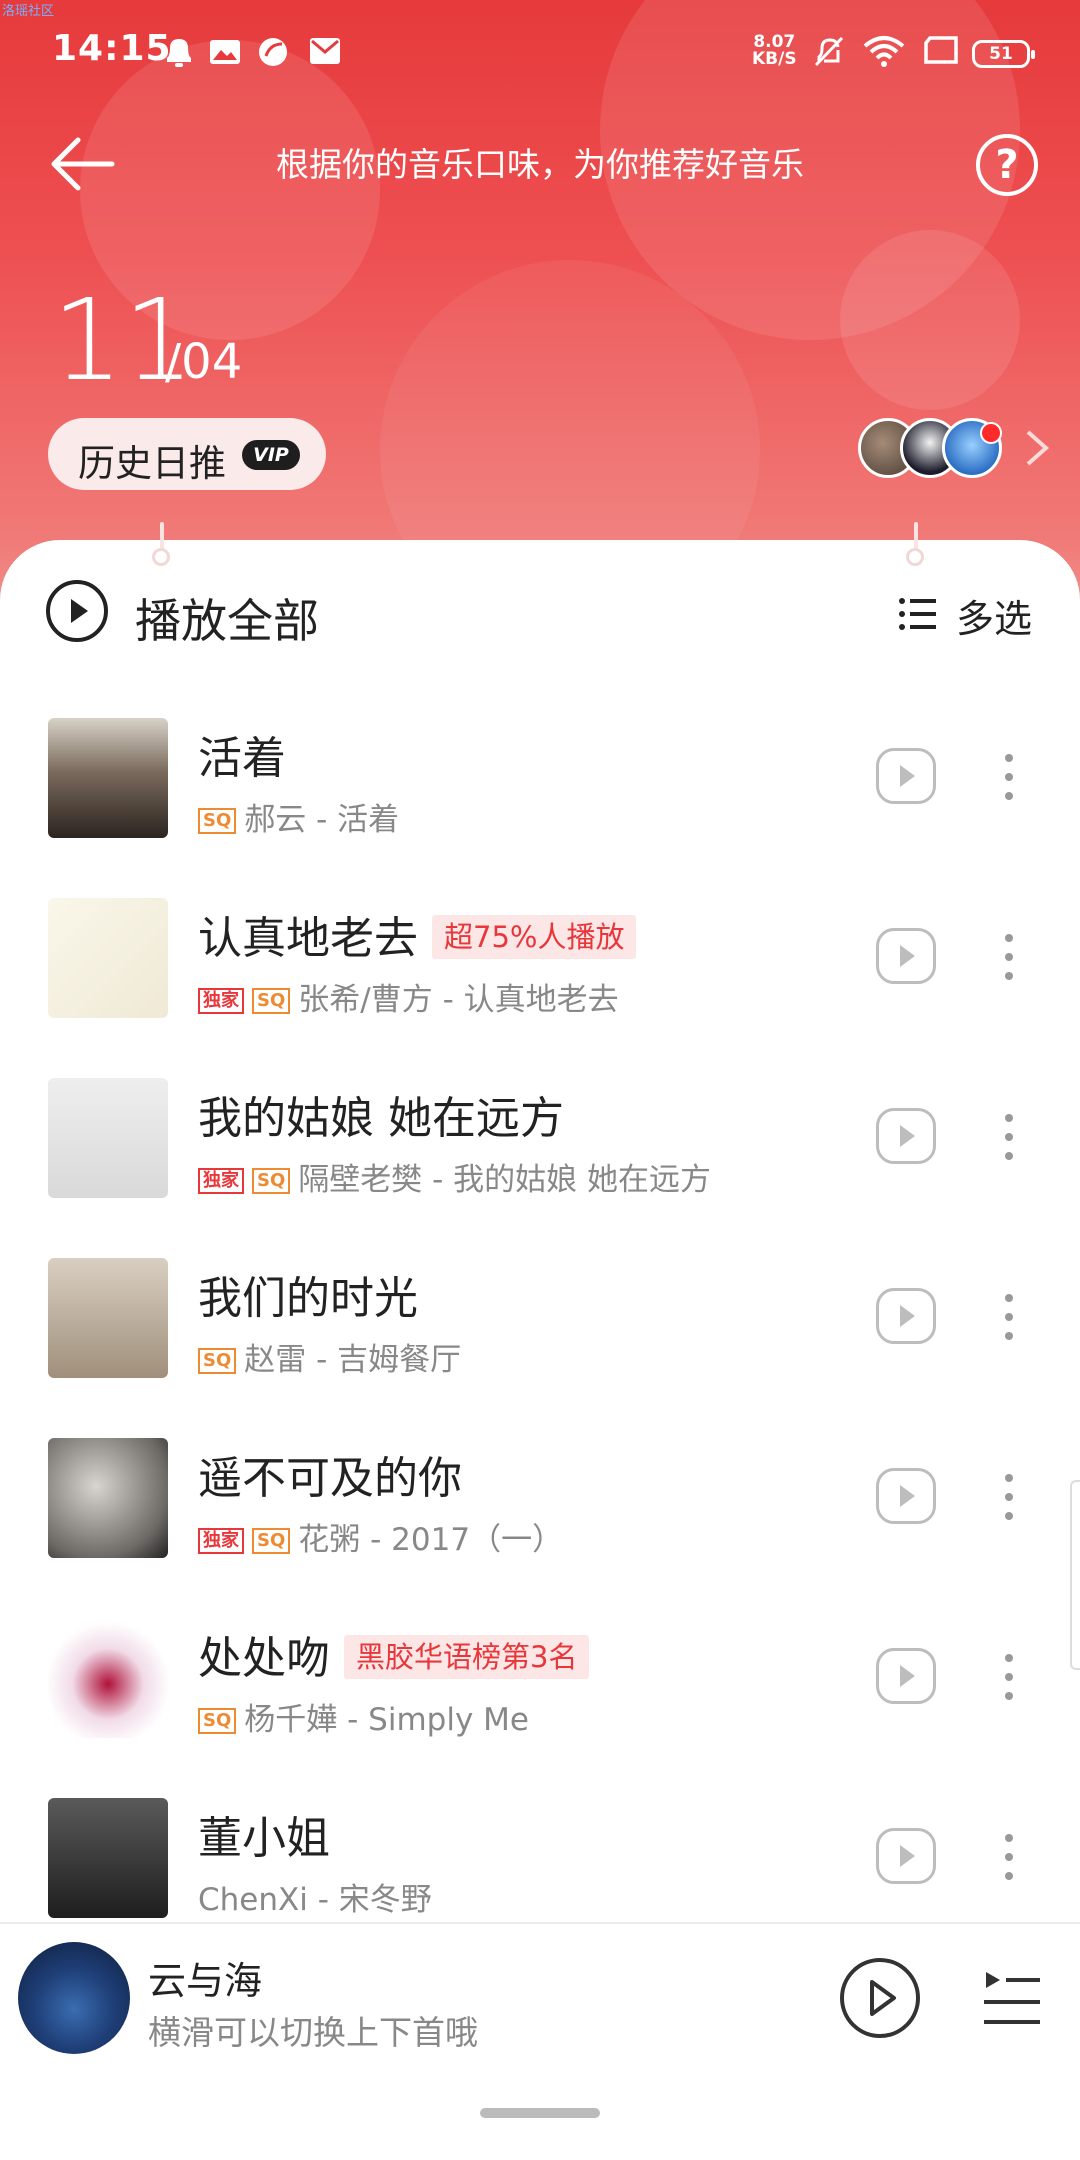  What do you see at coordinates (264, 1658) in the screenshot?
I see `song-title: 处处吻` at bounding box center [264, 1658].